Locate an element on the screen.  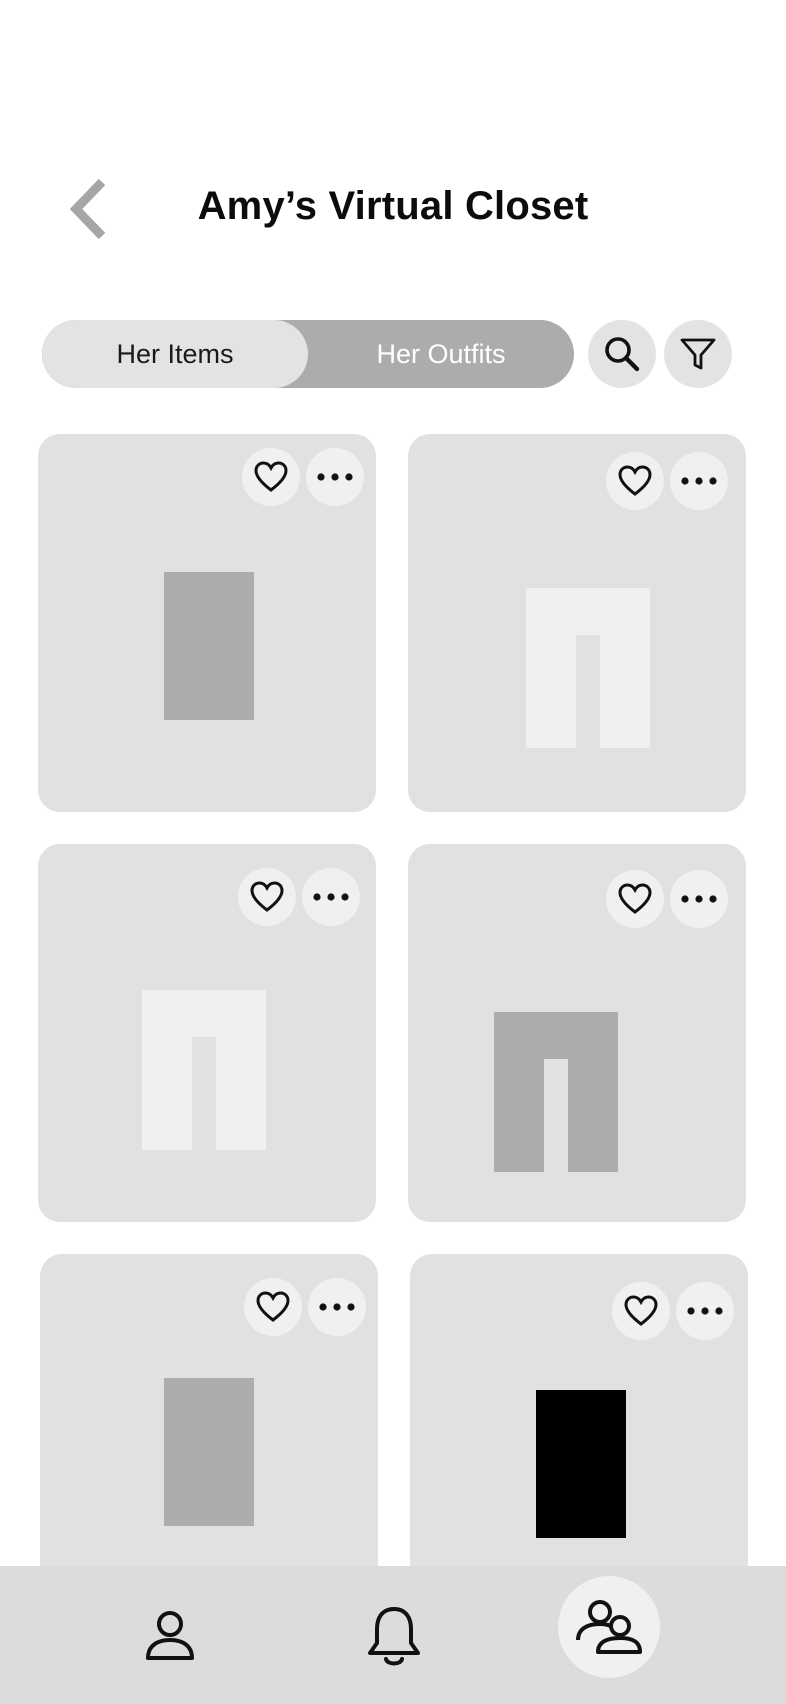
nav-friends-button is located at coordinates (609, 1627).